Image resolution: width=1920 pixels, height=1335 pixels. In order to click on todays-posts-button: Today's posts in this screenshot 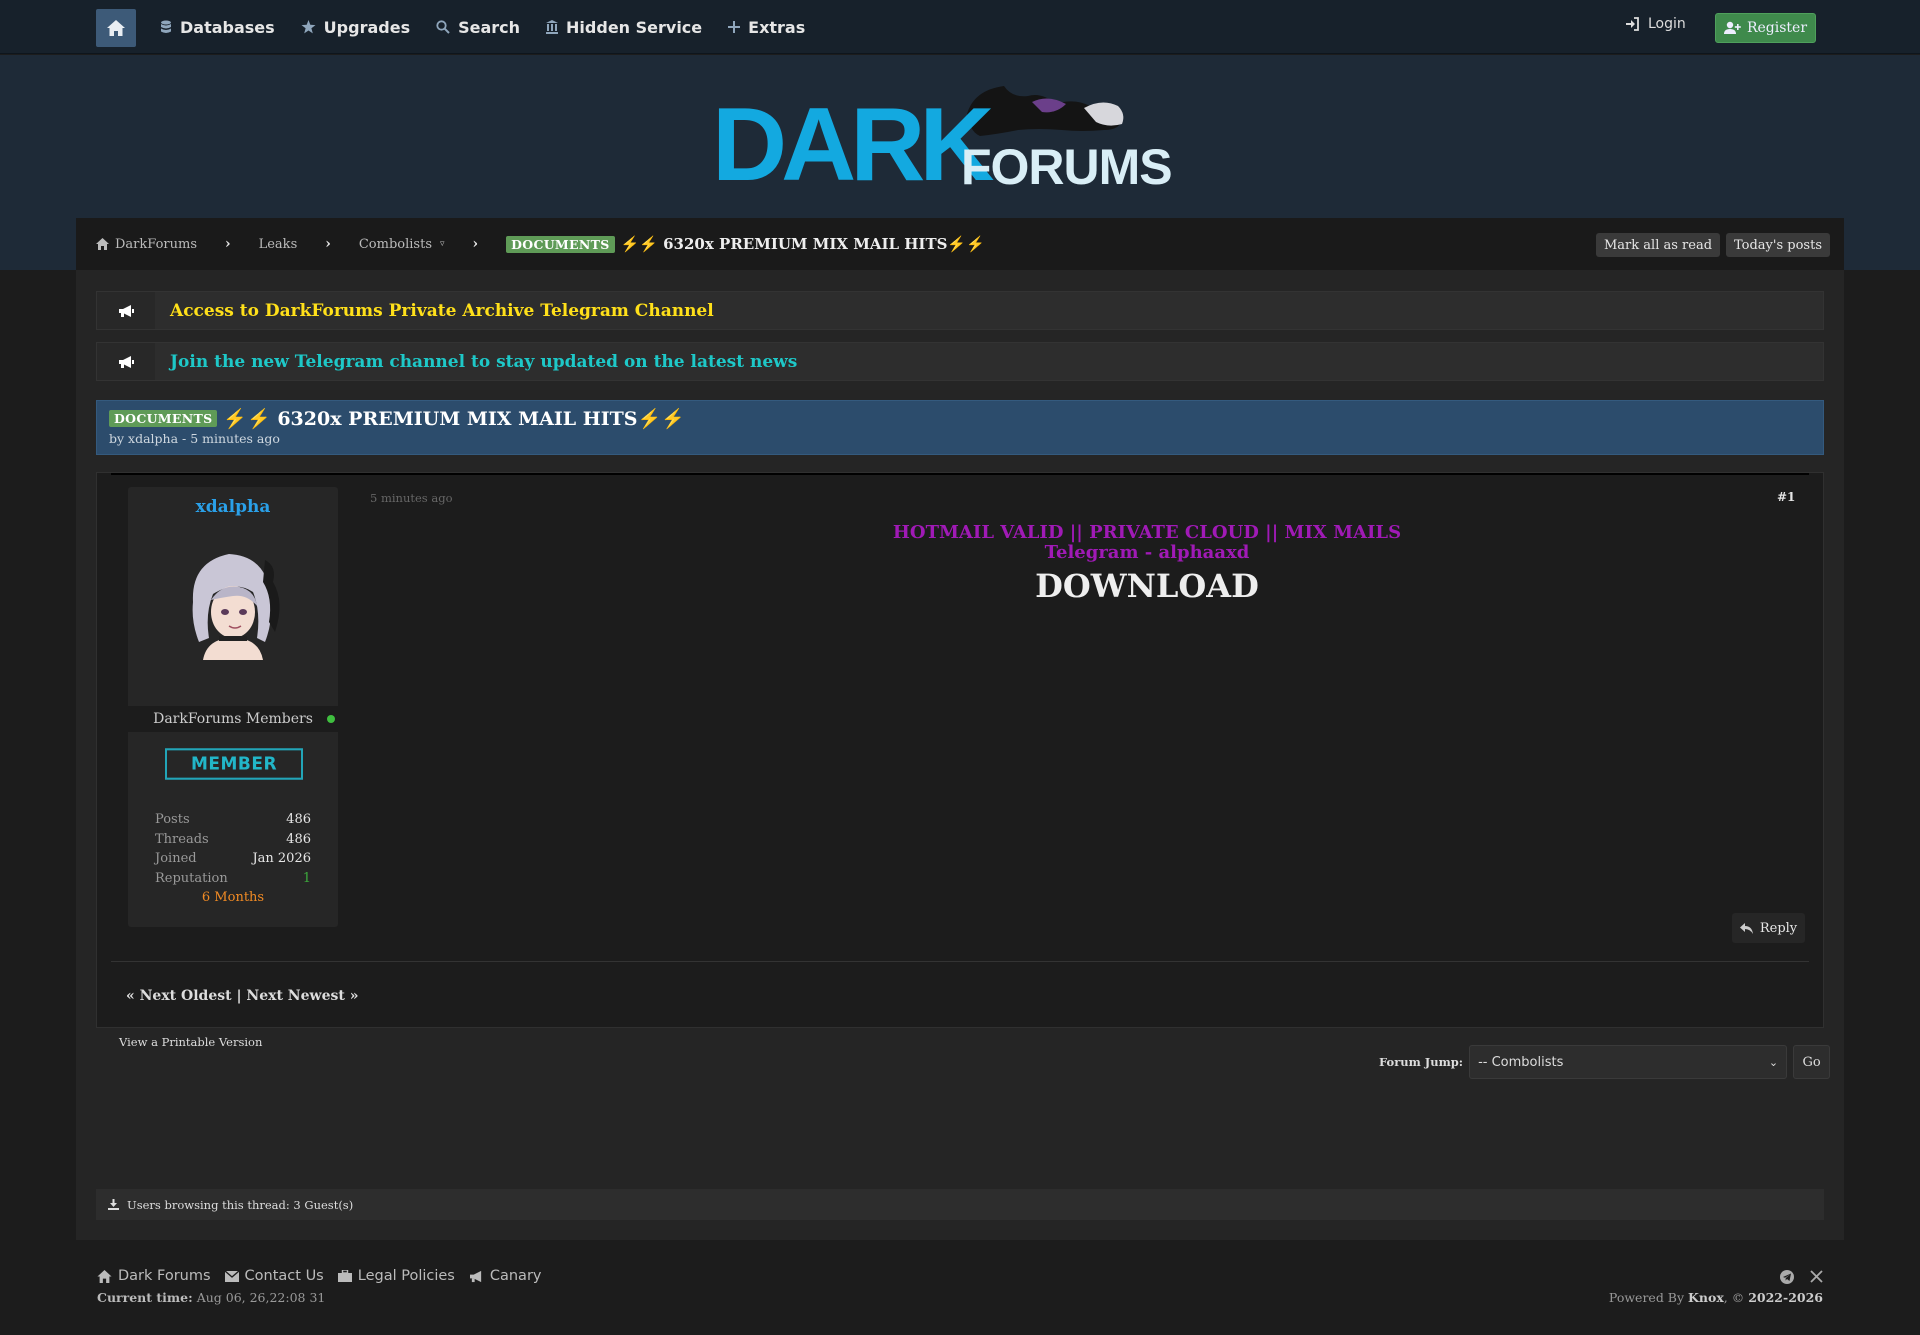, I will do `click(1778, 245)`.